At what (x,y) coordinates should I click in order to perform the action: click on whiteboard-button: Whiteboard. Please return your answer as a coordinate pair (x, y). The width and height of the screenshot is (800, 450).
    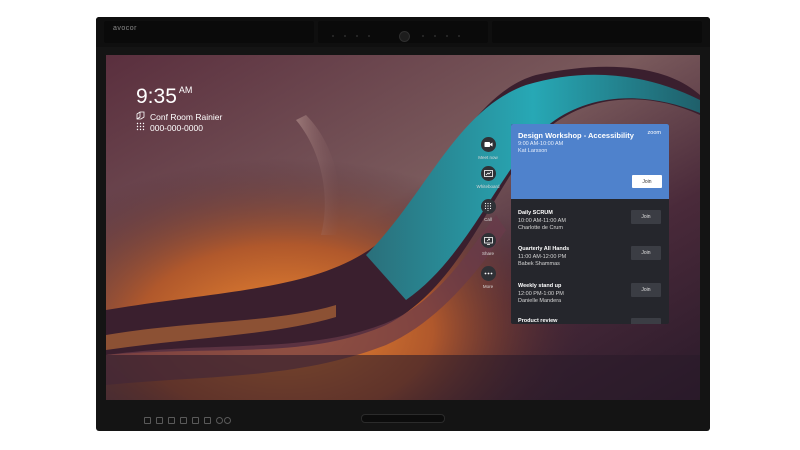
    Looking at the image, I should click on (488, 177).